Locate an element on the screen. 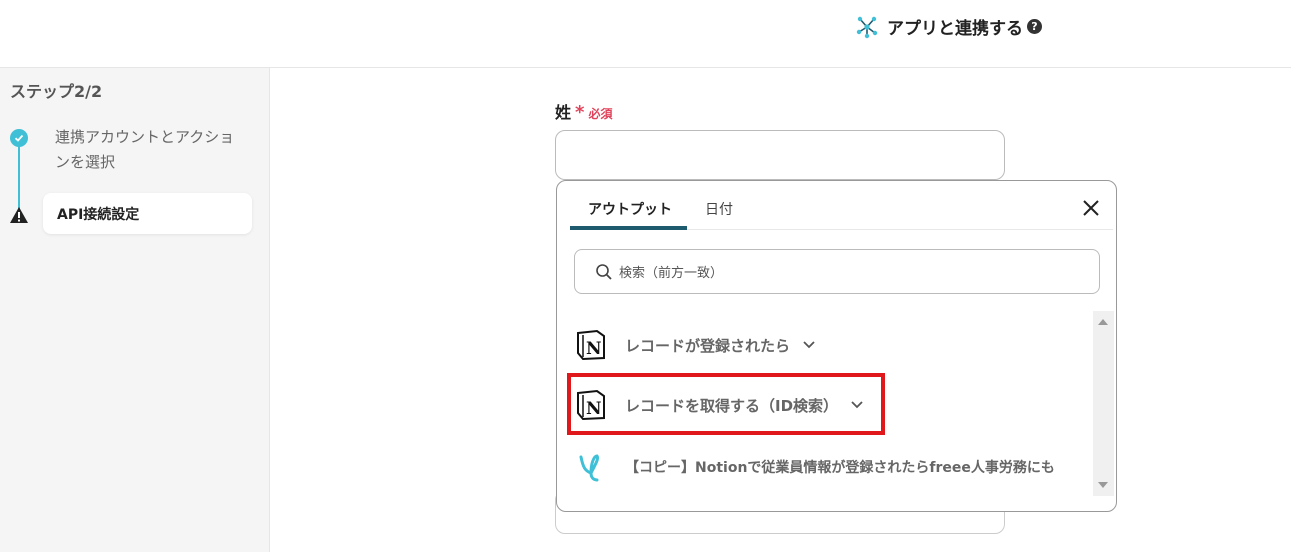 The height and width of the screenshot is (552, 1291). list-item-label: レコードが登録されたら is located at coordinates (708, 345).